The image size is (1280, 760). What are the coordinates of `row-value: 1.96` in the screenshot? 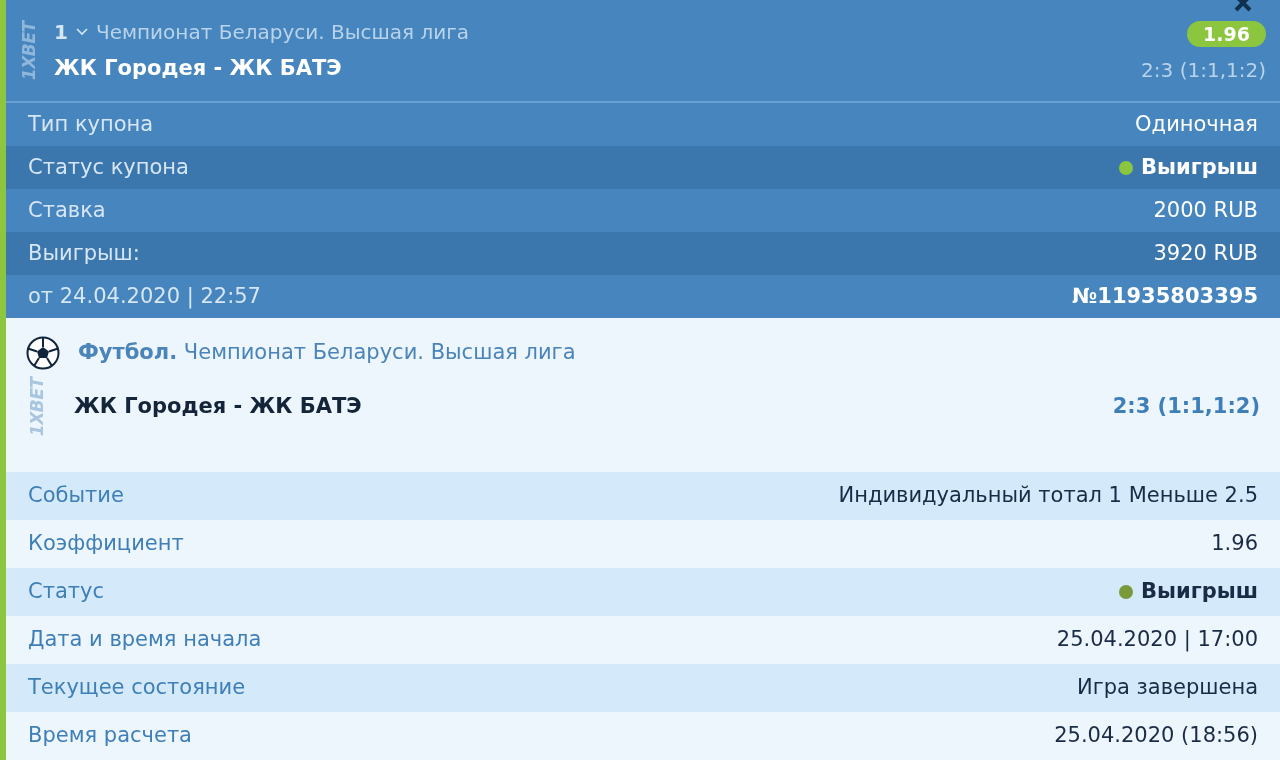 It's located at (1234, 544).